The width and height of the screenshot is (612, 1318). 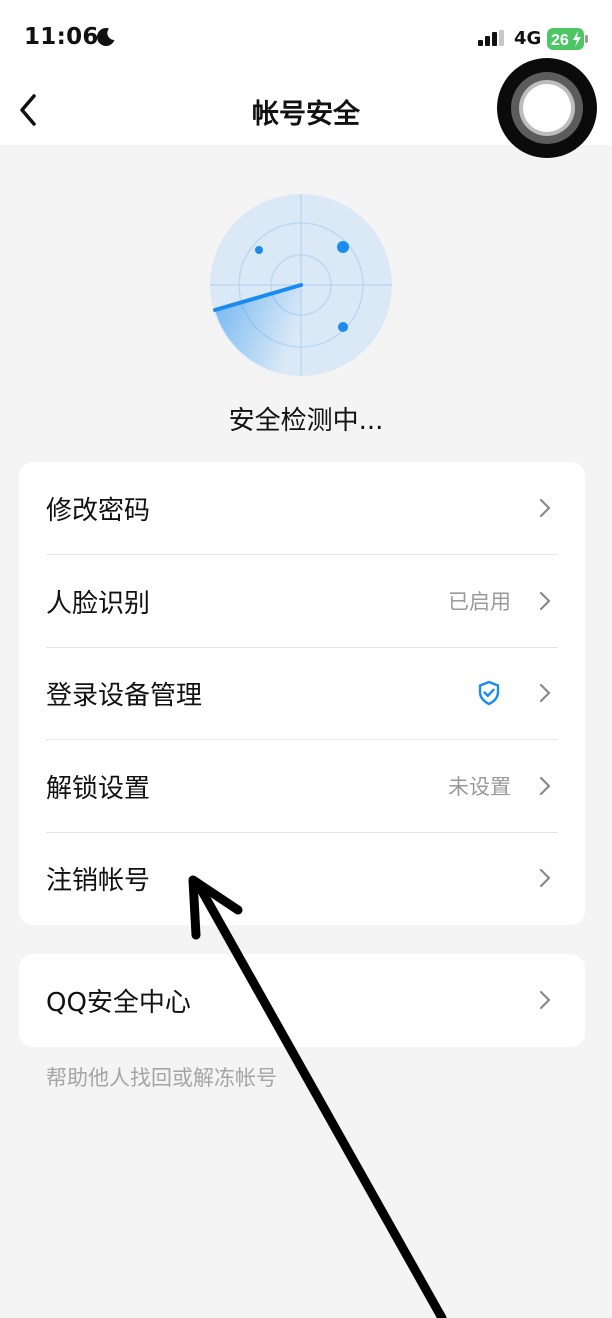 What do you see at coordinates (317, 1096) in the screenshot?
I see `annotation-arrow` at bounding box center [317, 1096].